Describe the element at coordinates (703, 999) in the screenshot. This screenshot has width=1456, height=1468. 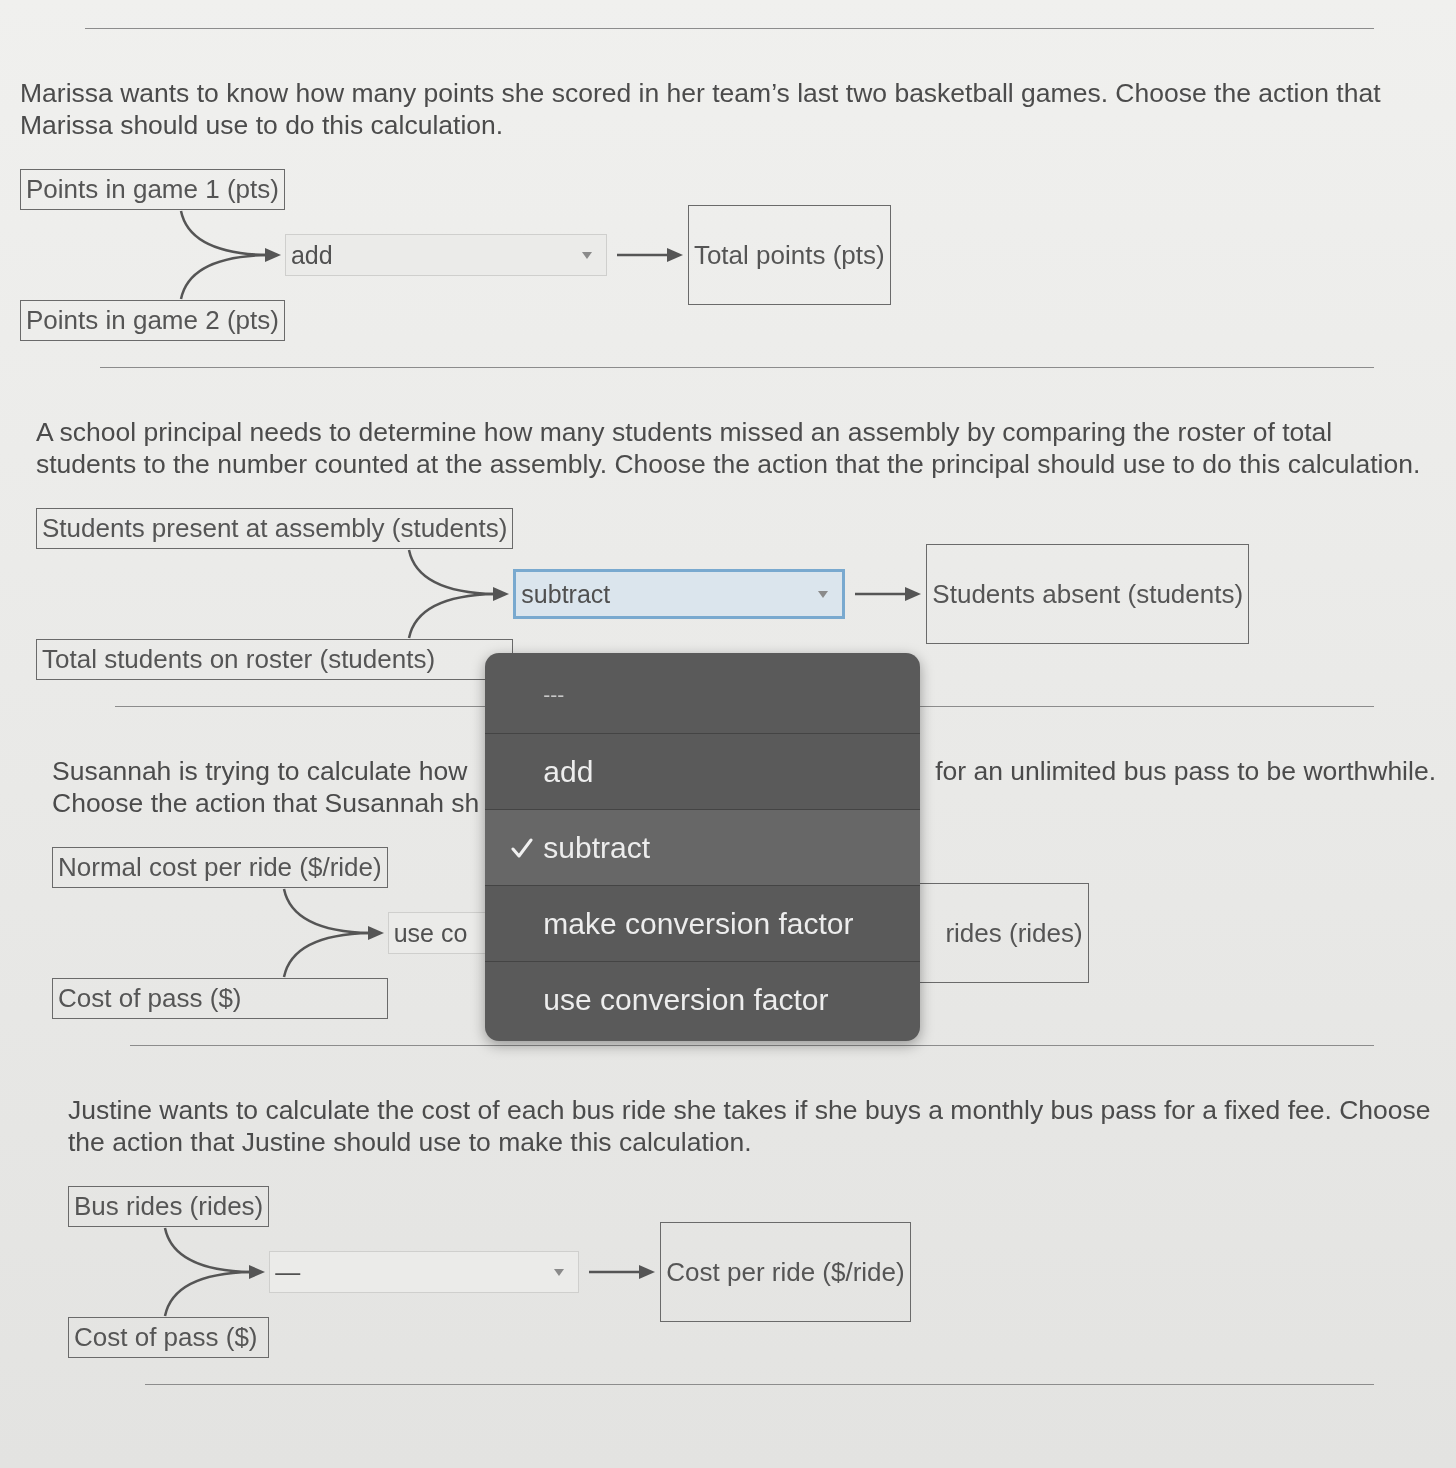
I see `menu-option: use conversion factor` at that location.